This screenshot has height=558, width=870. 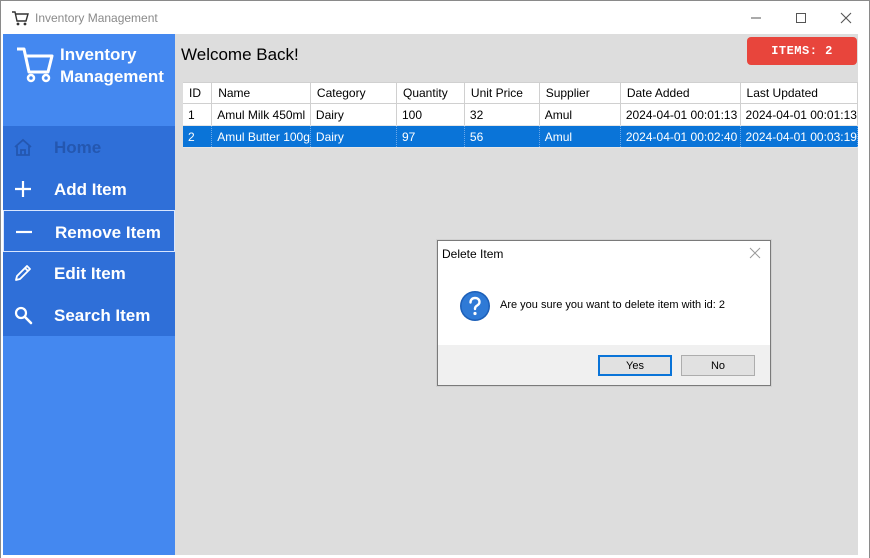 What do you see at coordinates (435, 17) in the screenshot?
I see `title-bar: Inventory Management` at bounding box center [435, 17].